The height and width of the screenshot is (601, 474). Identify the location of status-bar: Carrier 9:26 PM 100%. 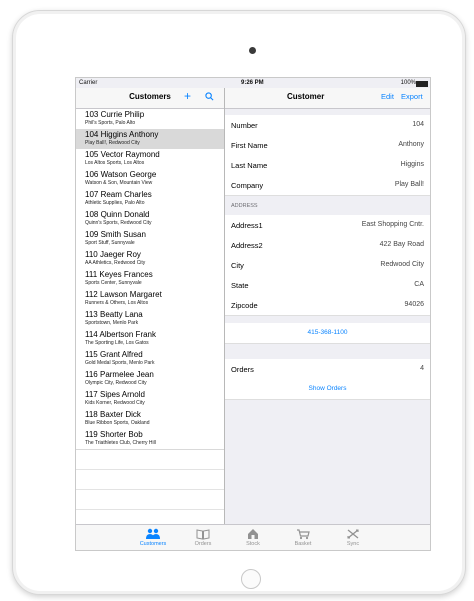
(253, 83).